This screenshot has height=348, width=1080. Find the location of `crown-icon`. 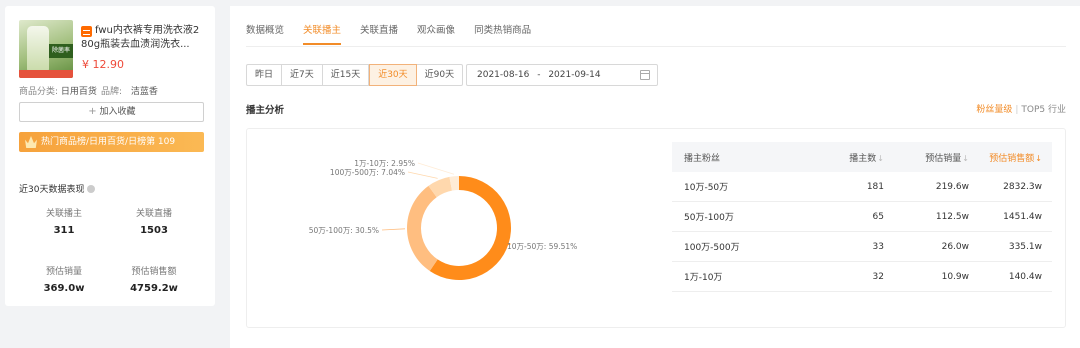

crown-icon is located at coordinates (31, 142).